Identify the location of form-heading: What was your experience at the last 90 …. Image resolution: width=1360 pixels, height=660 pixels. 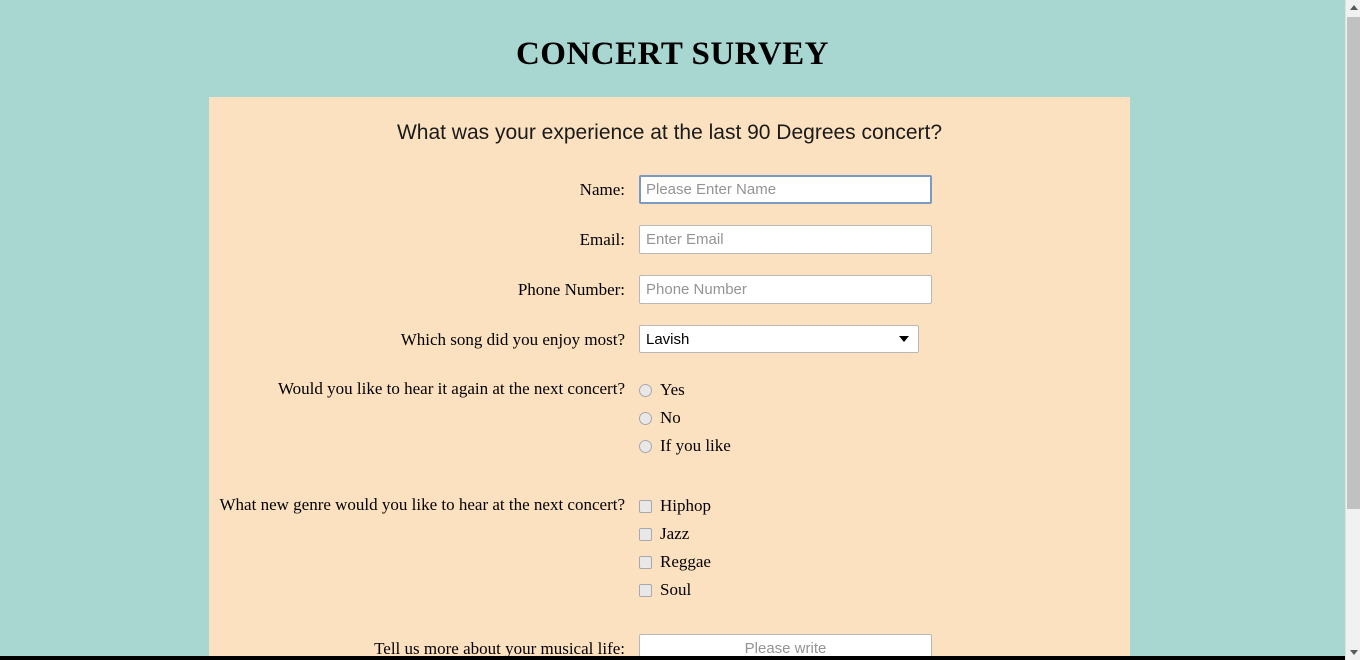
(669, 132).